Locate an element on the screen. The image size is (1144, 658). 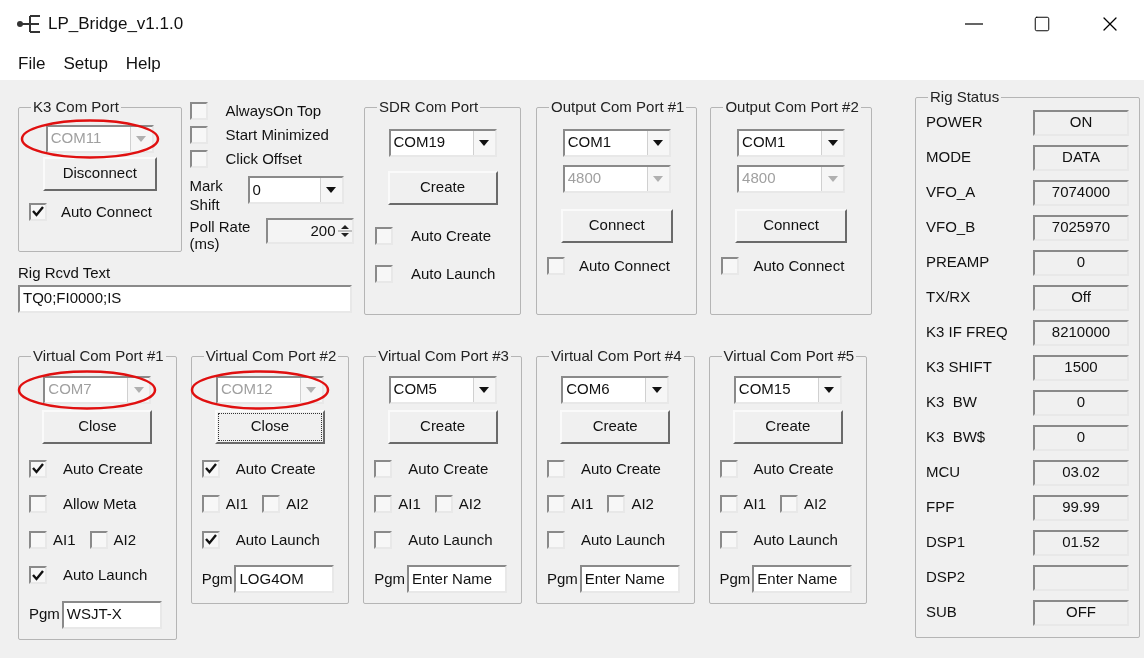
status-field: 01.52 is located at coordinates (1081, 542).